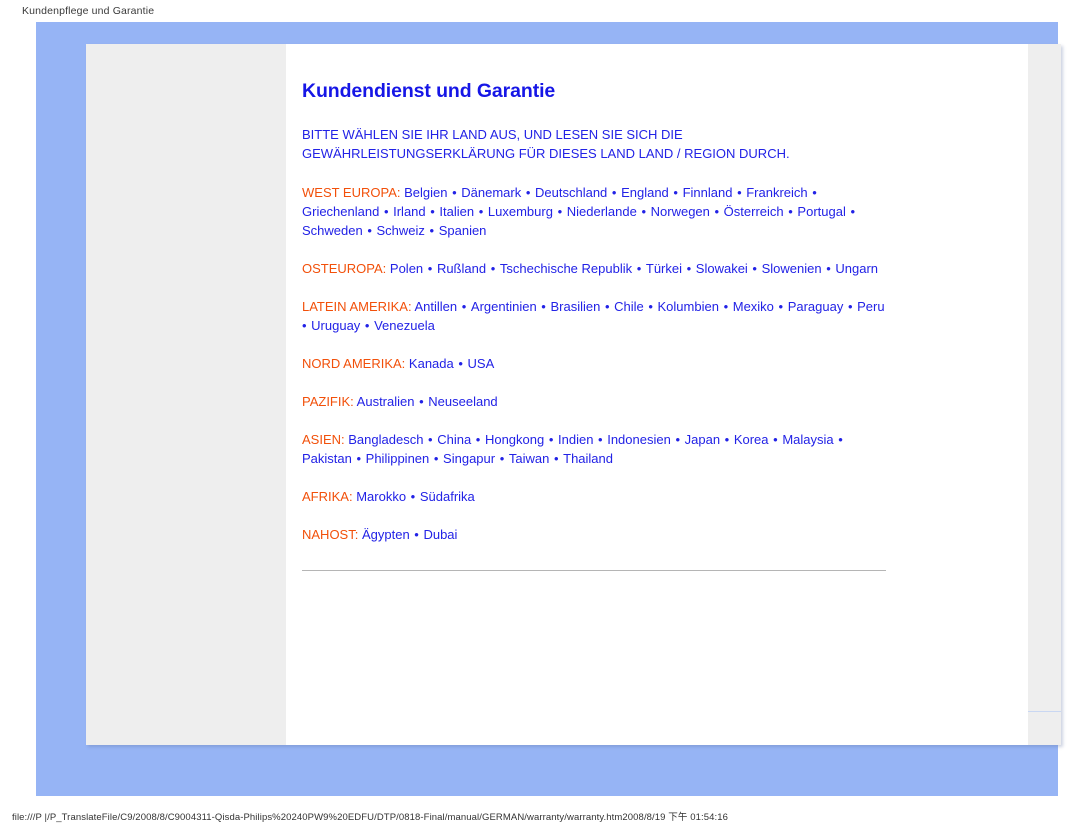 Image resolution: width=1080 pixels, height=834 pixels. I want to click on country-link: Deutschland, so click(571, 192).